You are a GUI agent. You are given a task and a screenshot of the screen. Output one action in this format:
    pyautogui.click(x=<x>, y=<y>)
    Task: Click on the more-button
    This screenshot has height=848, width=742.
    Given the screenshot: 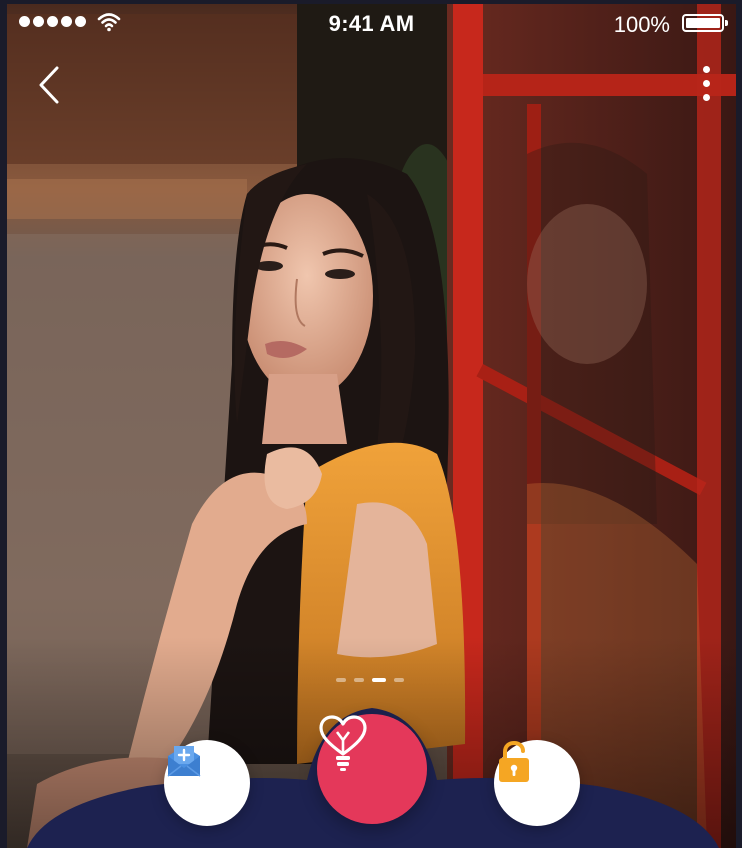 What is the action you would take?
    pyautogui.click(x=706, y=88)
    